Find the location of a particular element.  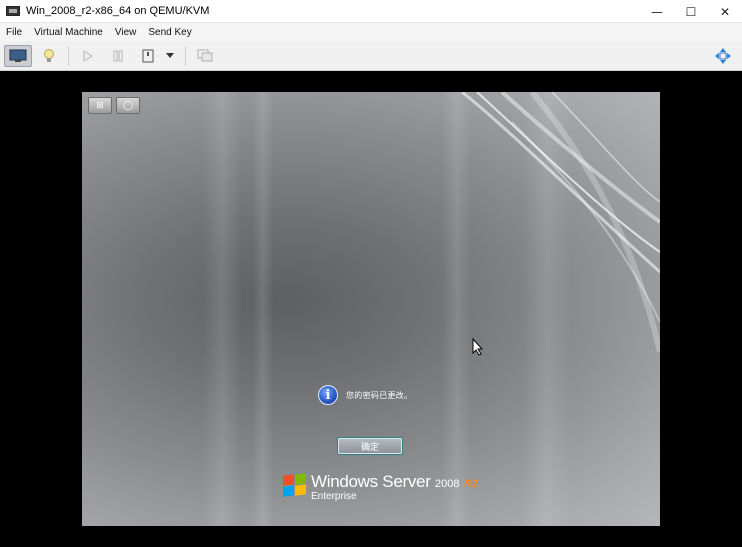

brand-year: 2008 is located at coordinates (447, 484).